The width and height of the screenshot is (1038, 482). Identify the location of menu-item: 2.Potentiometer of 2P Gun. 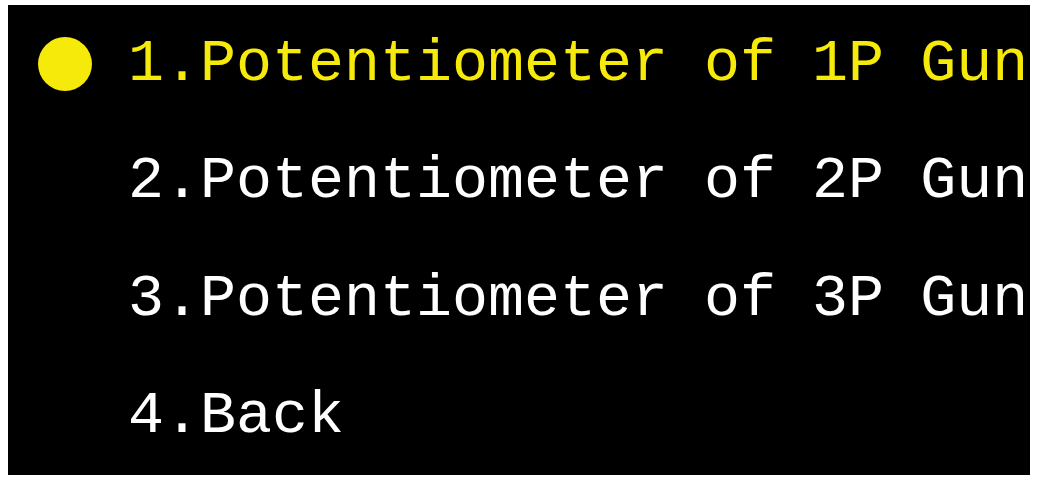
(578, 181).